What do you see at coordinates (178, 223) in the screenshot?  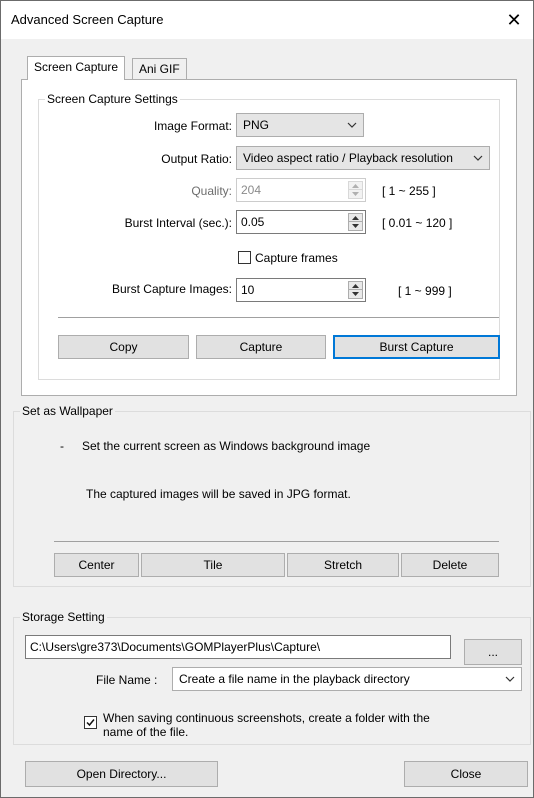 I see `burst-interval-label: Burst Interval (sec.):` at bounding box center [178, 223].